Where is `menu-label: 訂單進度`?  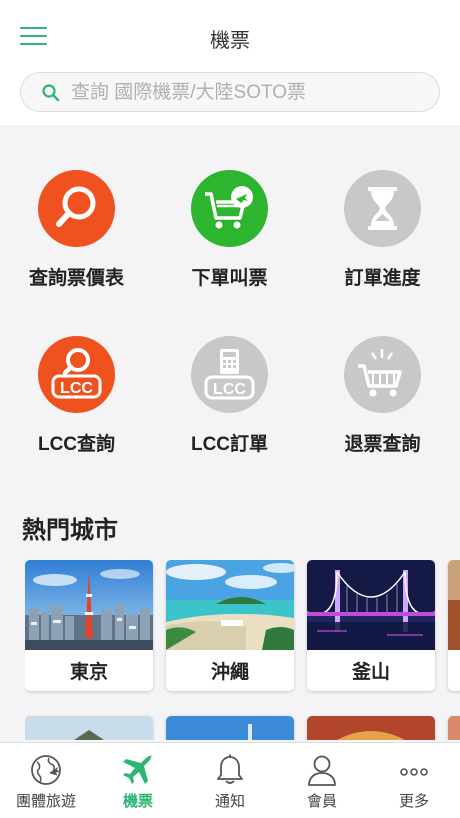 menu-label: 訂單進度 is located at coordinates (382, 278).